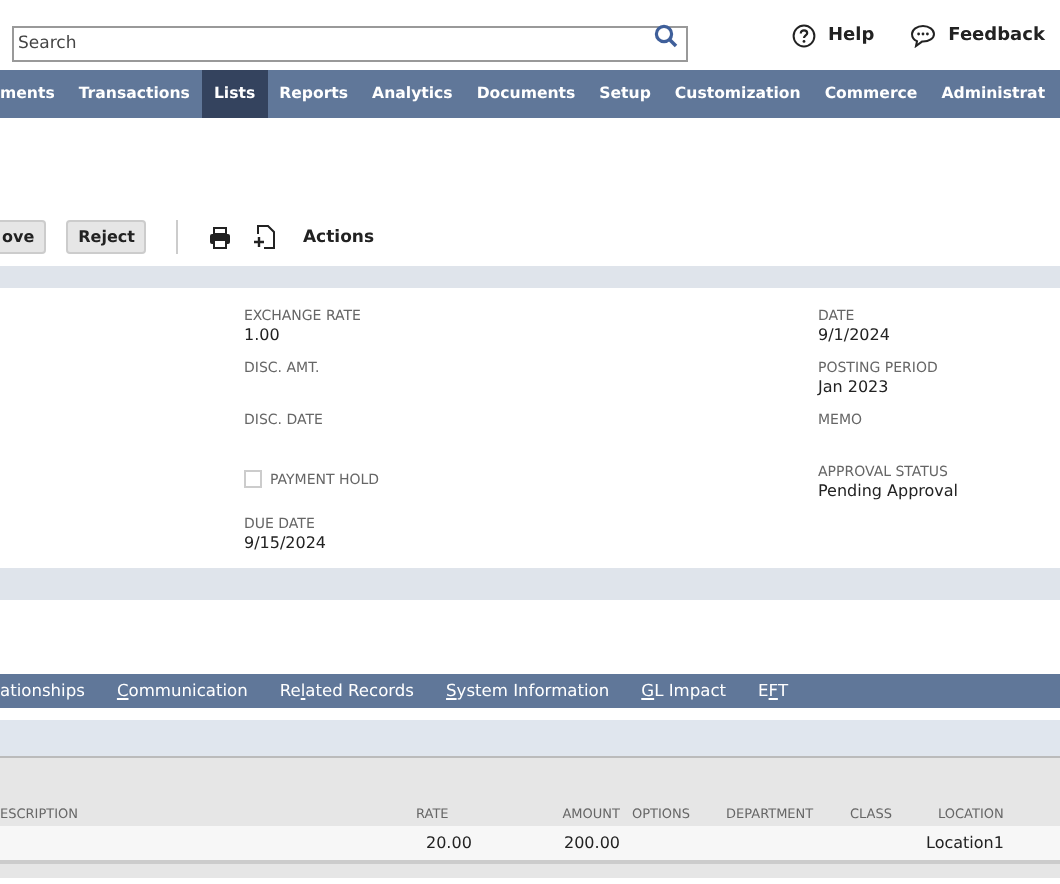  I want to click on feedback-link: Feedback, so click(977, 35).